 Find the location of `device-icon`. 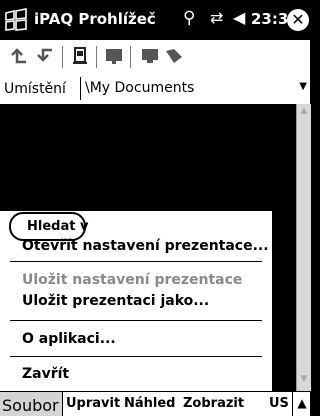

device-icon is located at coordinates (80, 56).